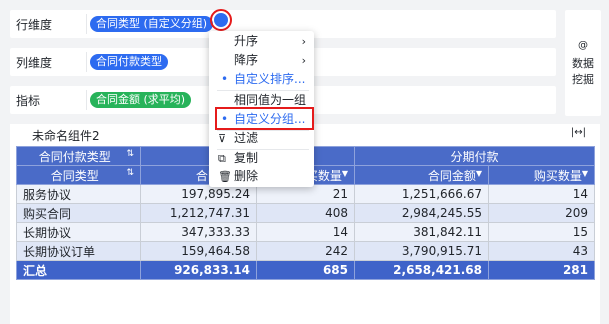  What do you see at coordinates (557, 175) in the screenshot?
I see `measure-header-text: 购买数量` at bounding box center [557, 175].